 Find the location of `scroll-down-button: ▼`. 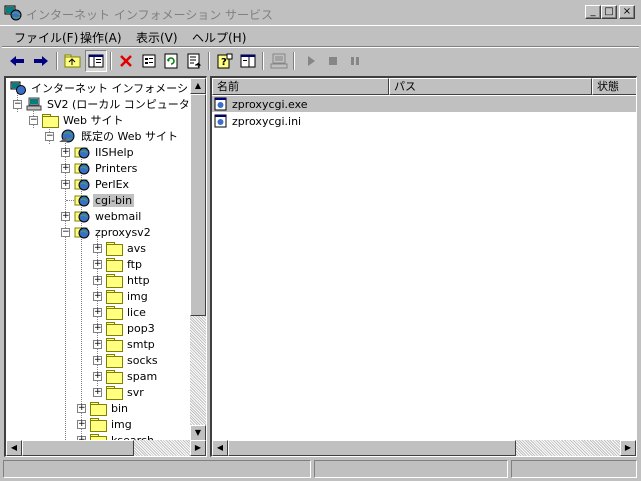

scroll-down-button: ▼ is located at coordinates (198, 433).